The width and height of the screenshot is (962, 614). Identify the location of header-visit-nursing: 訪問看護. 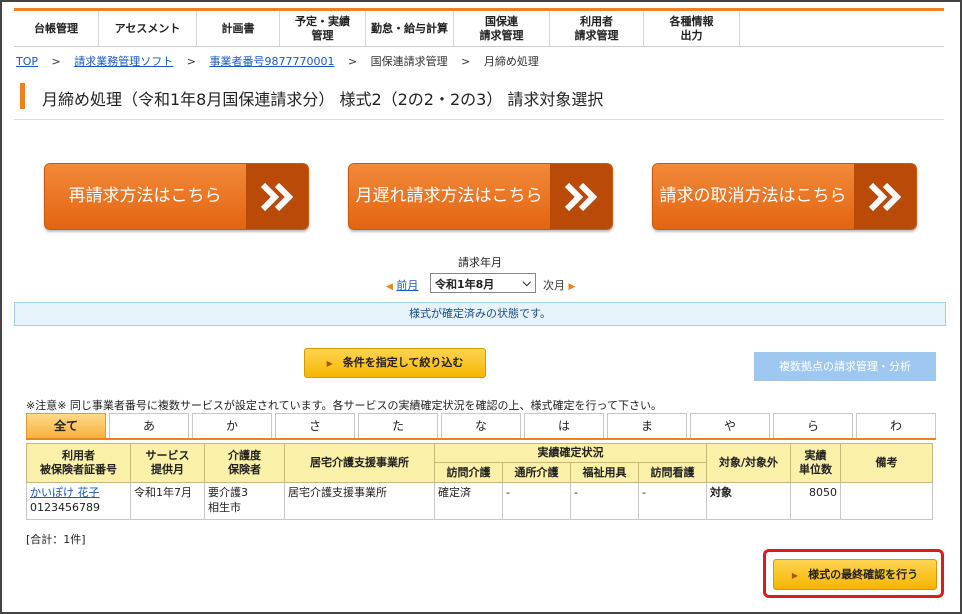
(672, 472).